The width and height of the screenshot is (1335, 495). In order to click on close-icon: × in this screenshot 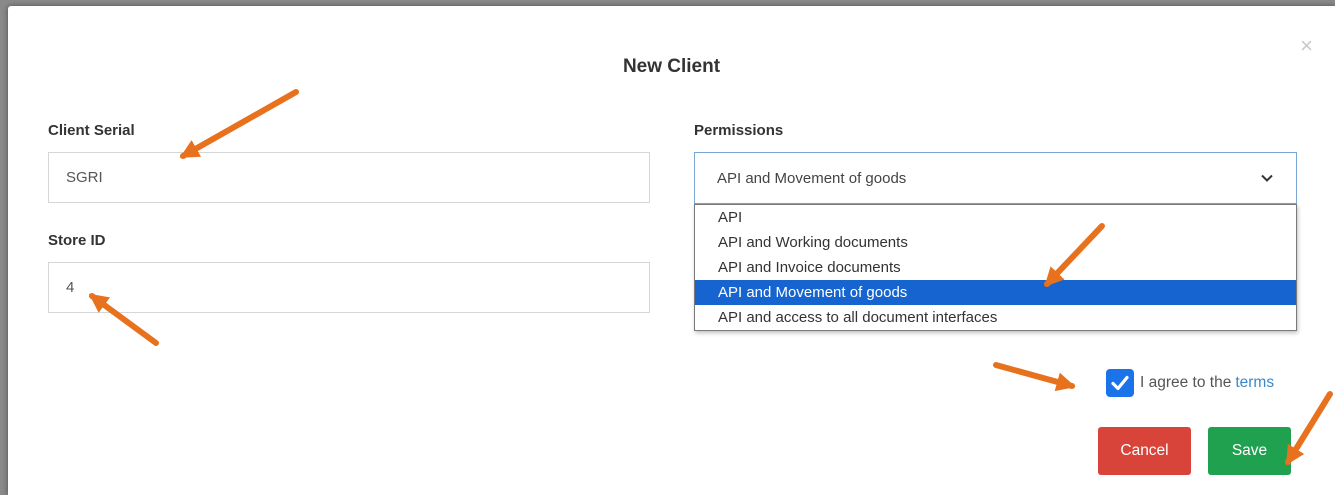, I will do `click(1306, 46)`.